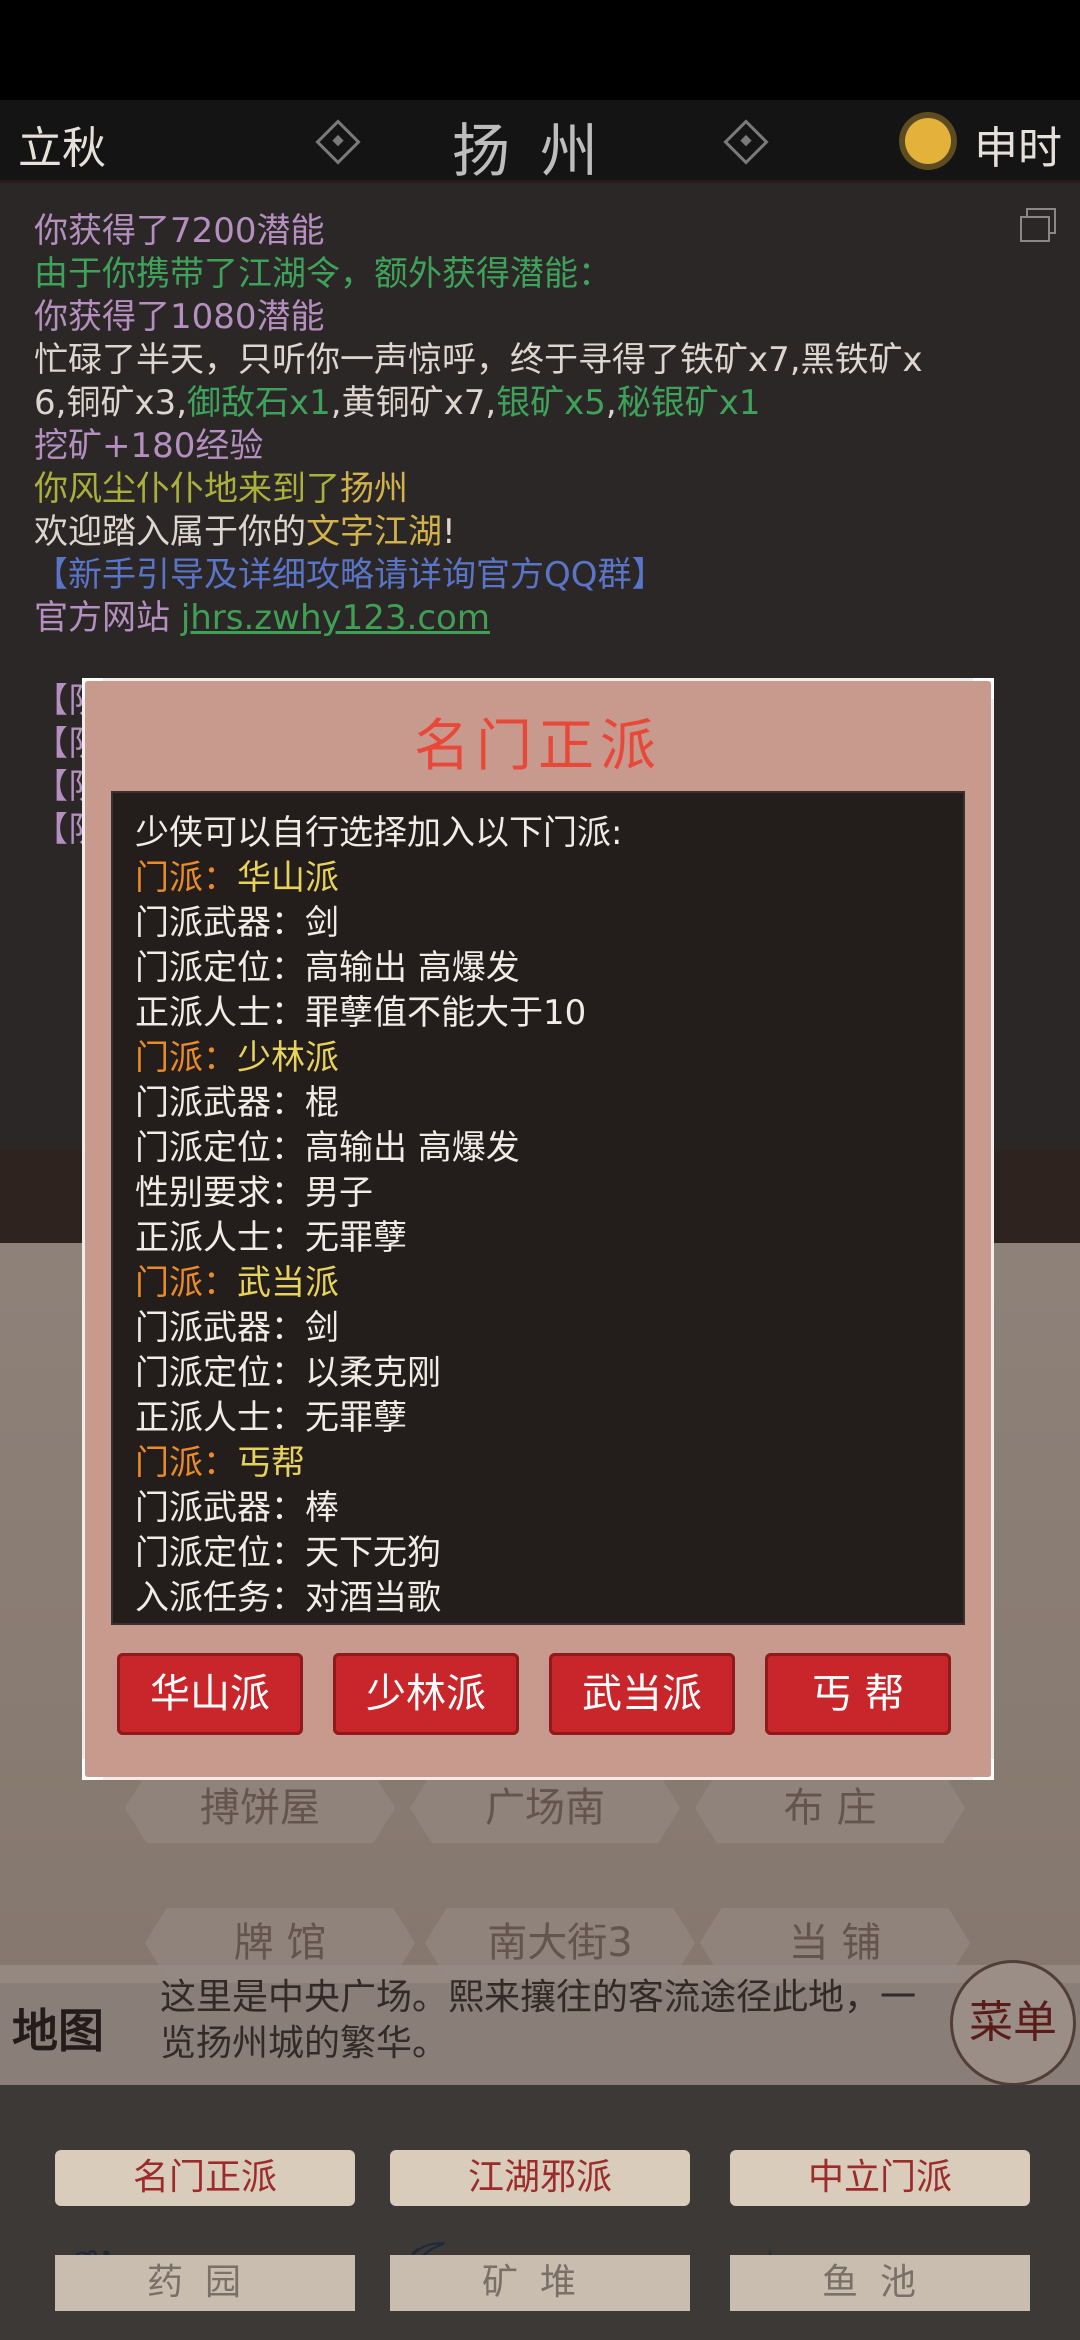 Image resolution: width=1080 pixels, height=2340 pixels. Describe the element at coordinates (271, 1463) in the screenshot. I see `sect-name: 丐帮` at that location.